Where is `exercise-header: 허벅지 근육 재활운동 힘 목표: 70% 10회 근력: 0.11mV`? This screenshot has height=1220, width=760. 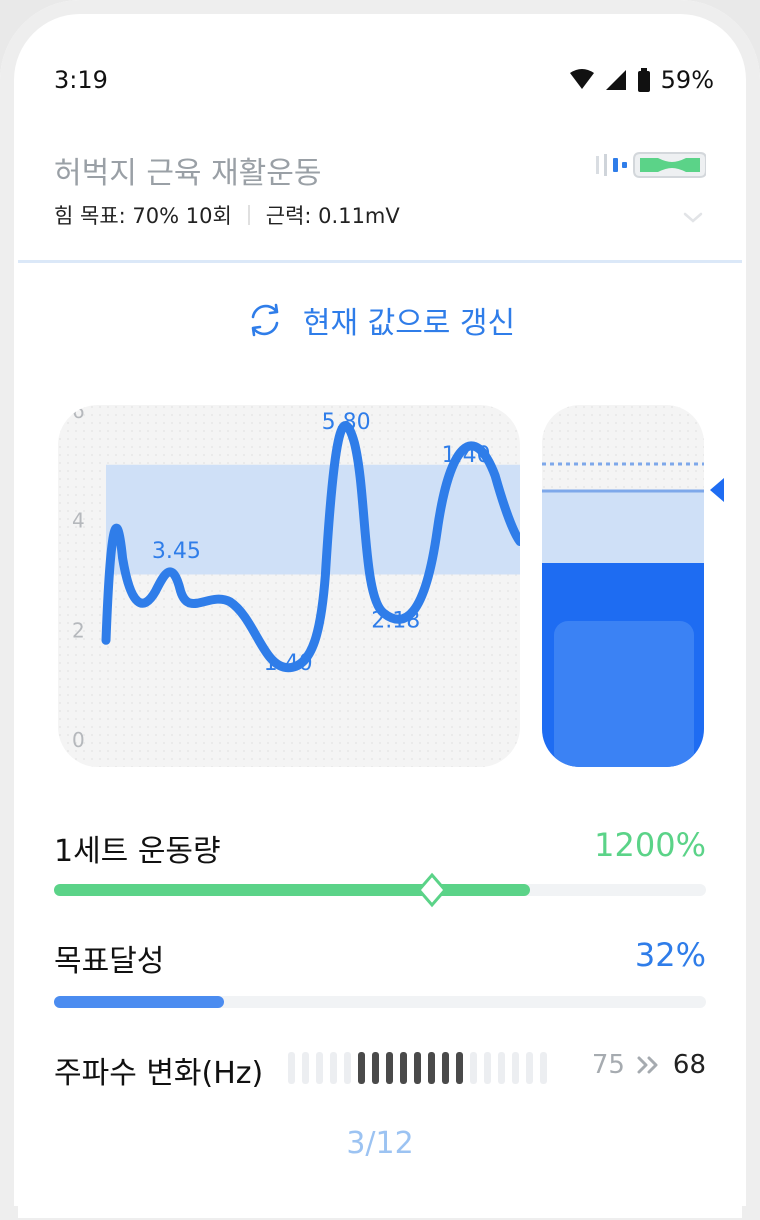 exercise-header: 허벅지 근육 재활운동 힘 목표: 70% 10회 근력: 0.11mV is located at coordinates (380, 200).